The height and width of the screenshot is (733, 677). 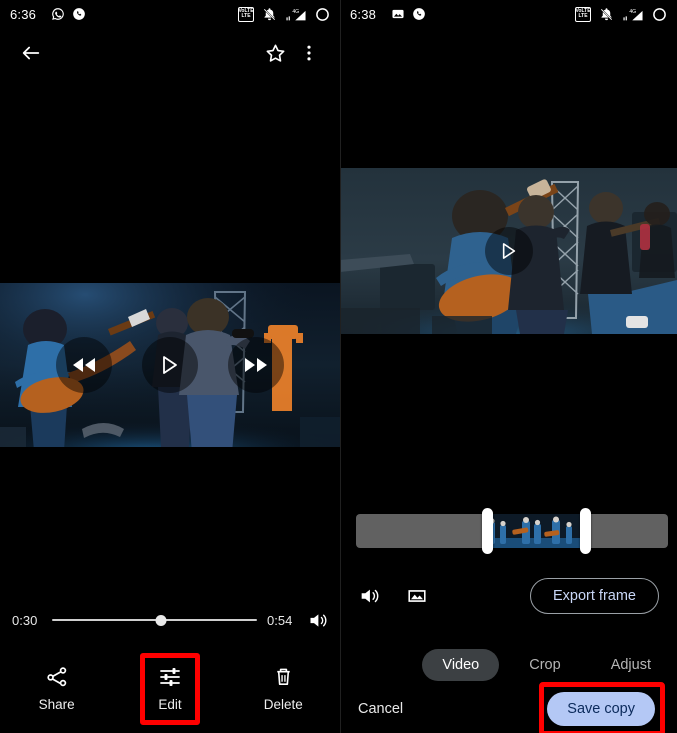 What do you see at coordinates (25, 620) in the screenshot?
I see `current-time-label: 0:30` at bounding box center [25, 620].